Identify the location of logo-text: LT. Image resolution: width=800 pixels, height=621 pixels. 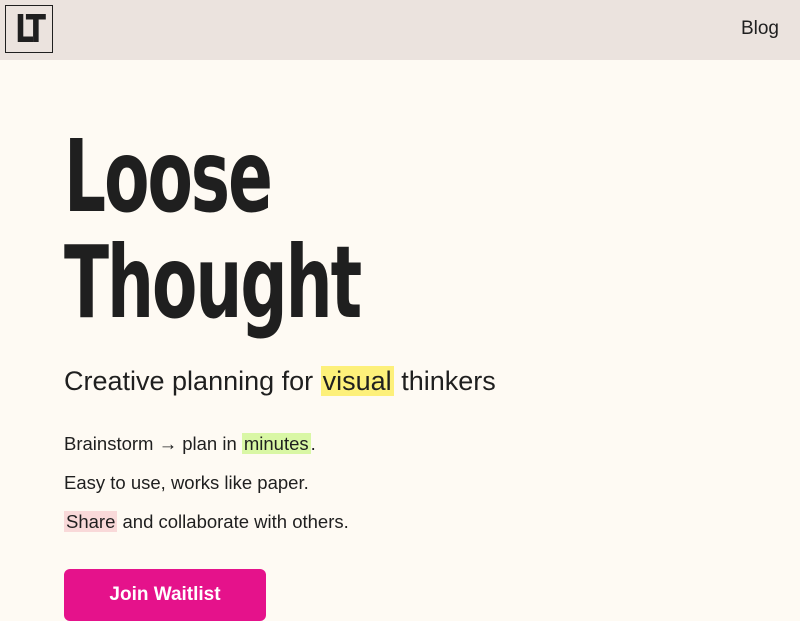
(30, 29).